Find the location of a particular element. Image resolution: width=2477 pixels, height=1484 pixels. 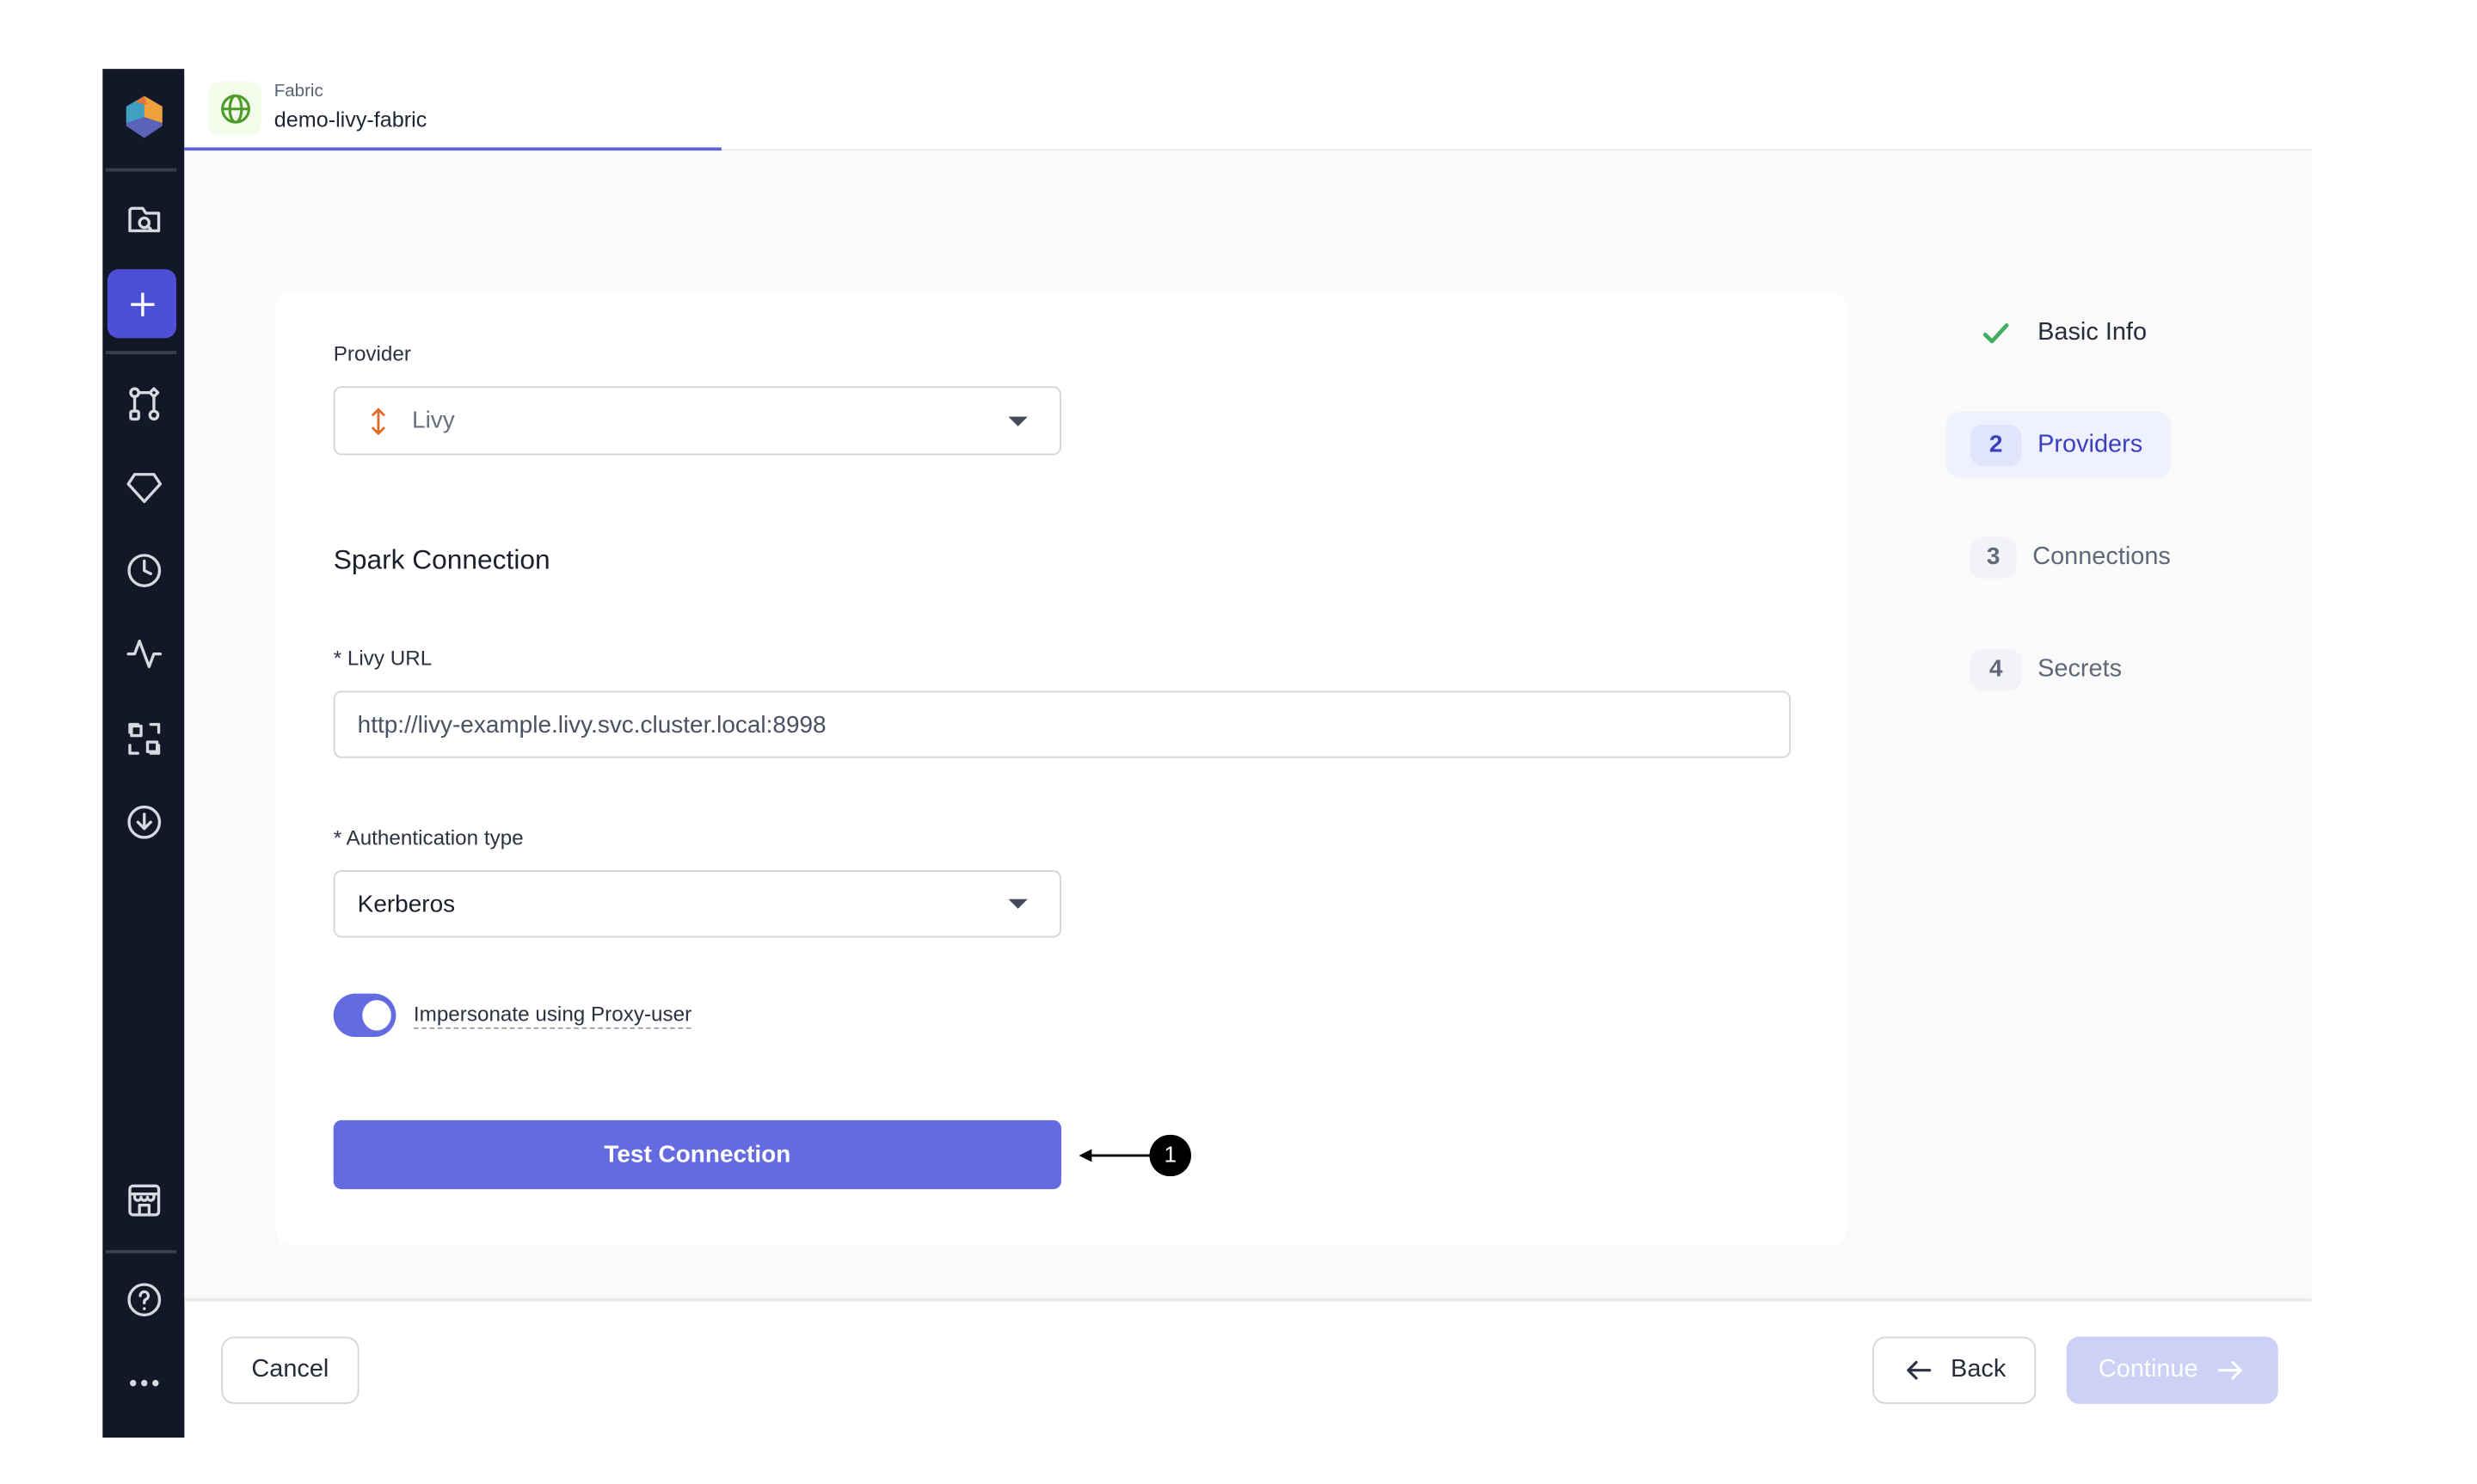

sidebar-item-marketplace is located at coordinates (144, 1200).